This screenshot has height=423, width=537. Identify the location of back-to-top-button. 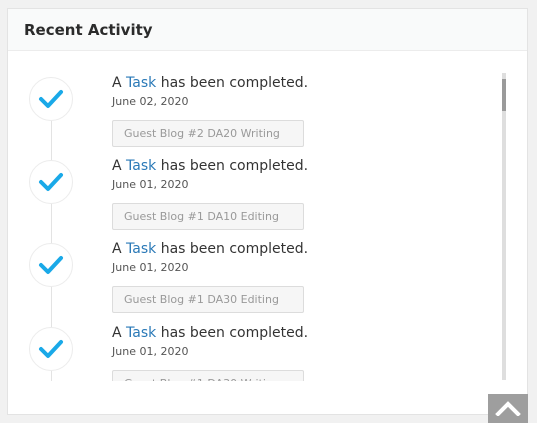
(508, 408).